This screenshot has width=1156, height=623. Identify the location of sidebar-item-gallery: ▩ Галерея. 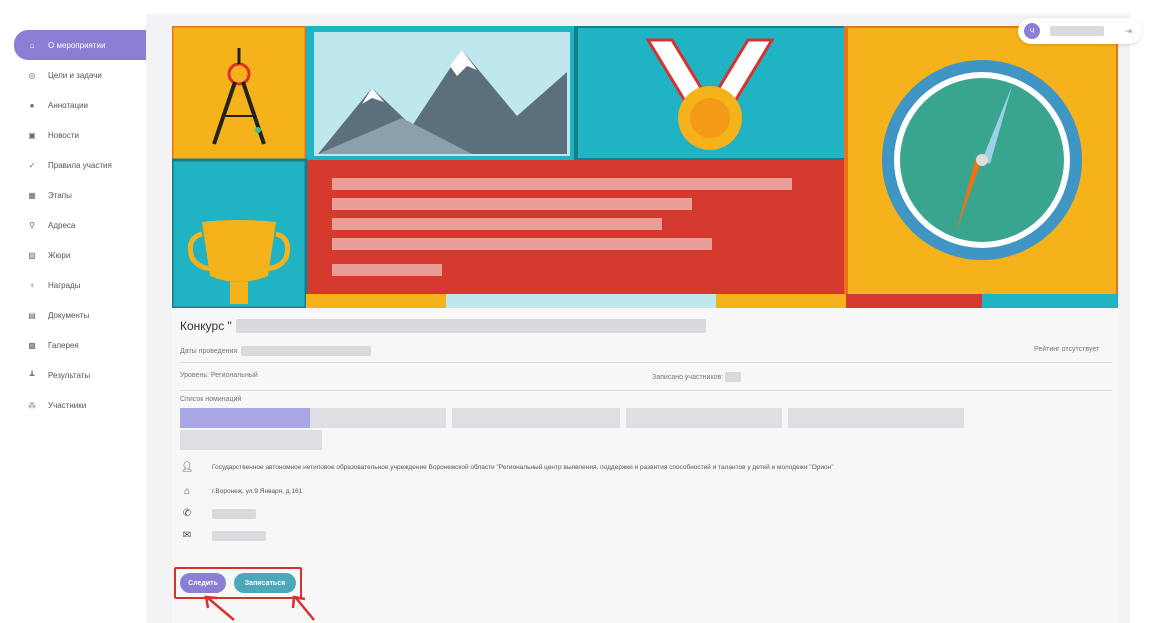
(80, 345).